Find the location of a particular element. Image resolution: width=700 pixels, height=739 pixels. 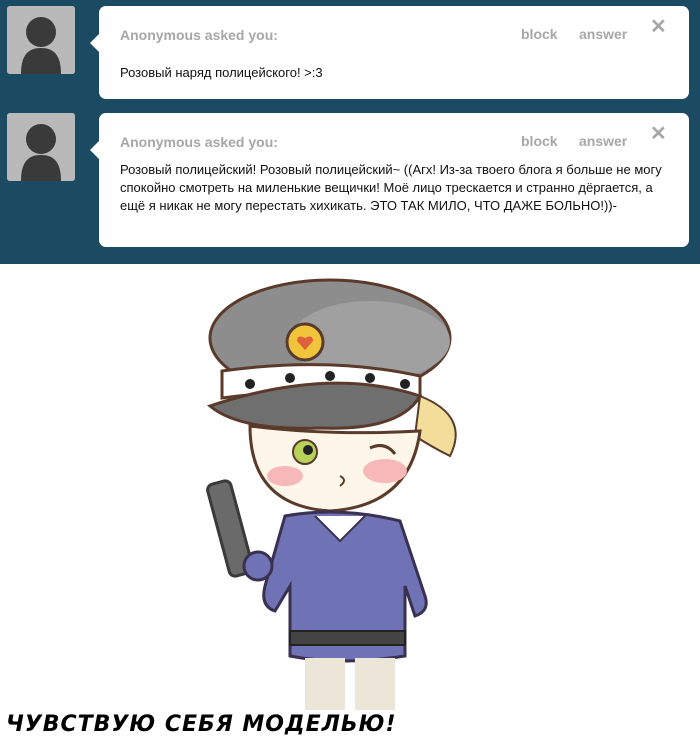

question-text: Розовый наряд полицейского! >:3 is located at coordinates (221, 72).